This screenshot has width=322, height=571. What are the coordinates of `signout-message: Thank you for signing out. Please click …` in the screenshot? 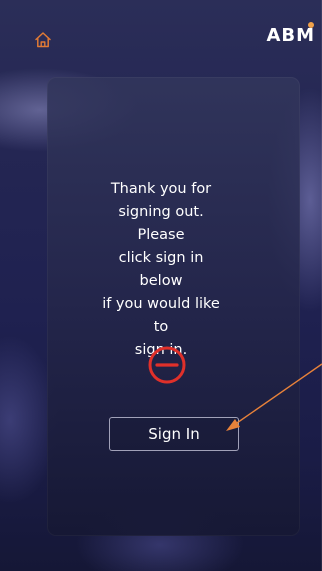 It's located at (161, 269).